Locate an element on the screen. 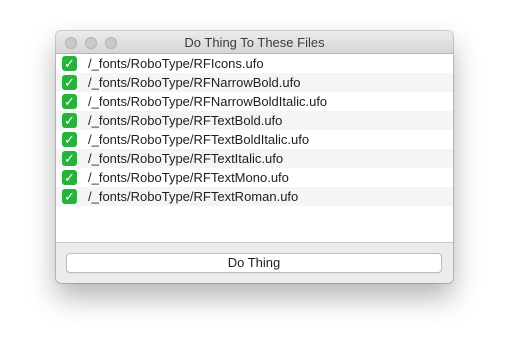  title-bar: Do Thing To These Files is located at coordinates (254, 42).